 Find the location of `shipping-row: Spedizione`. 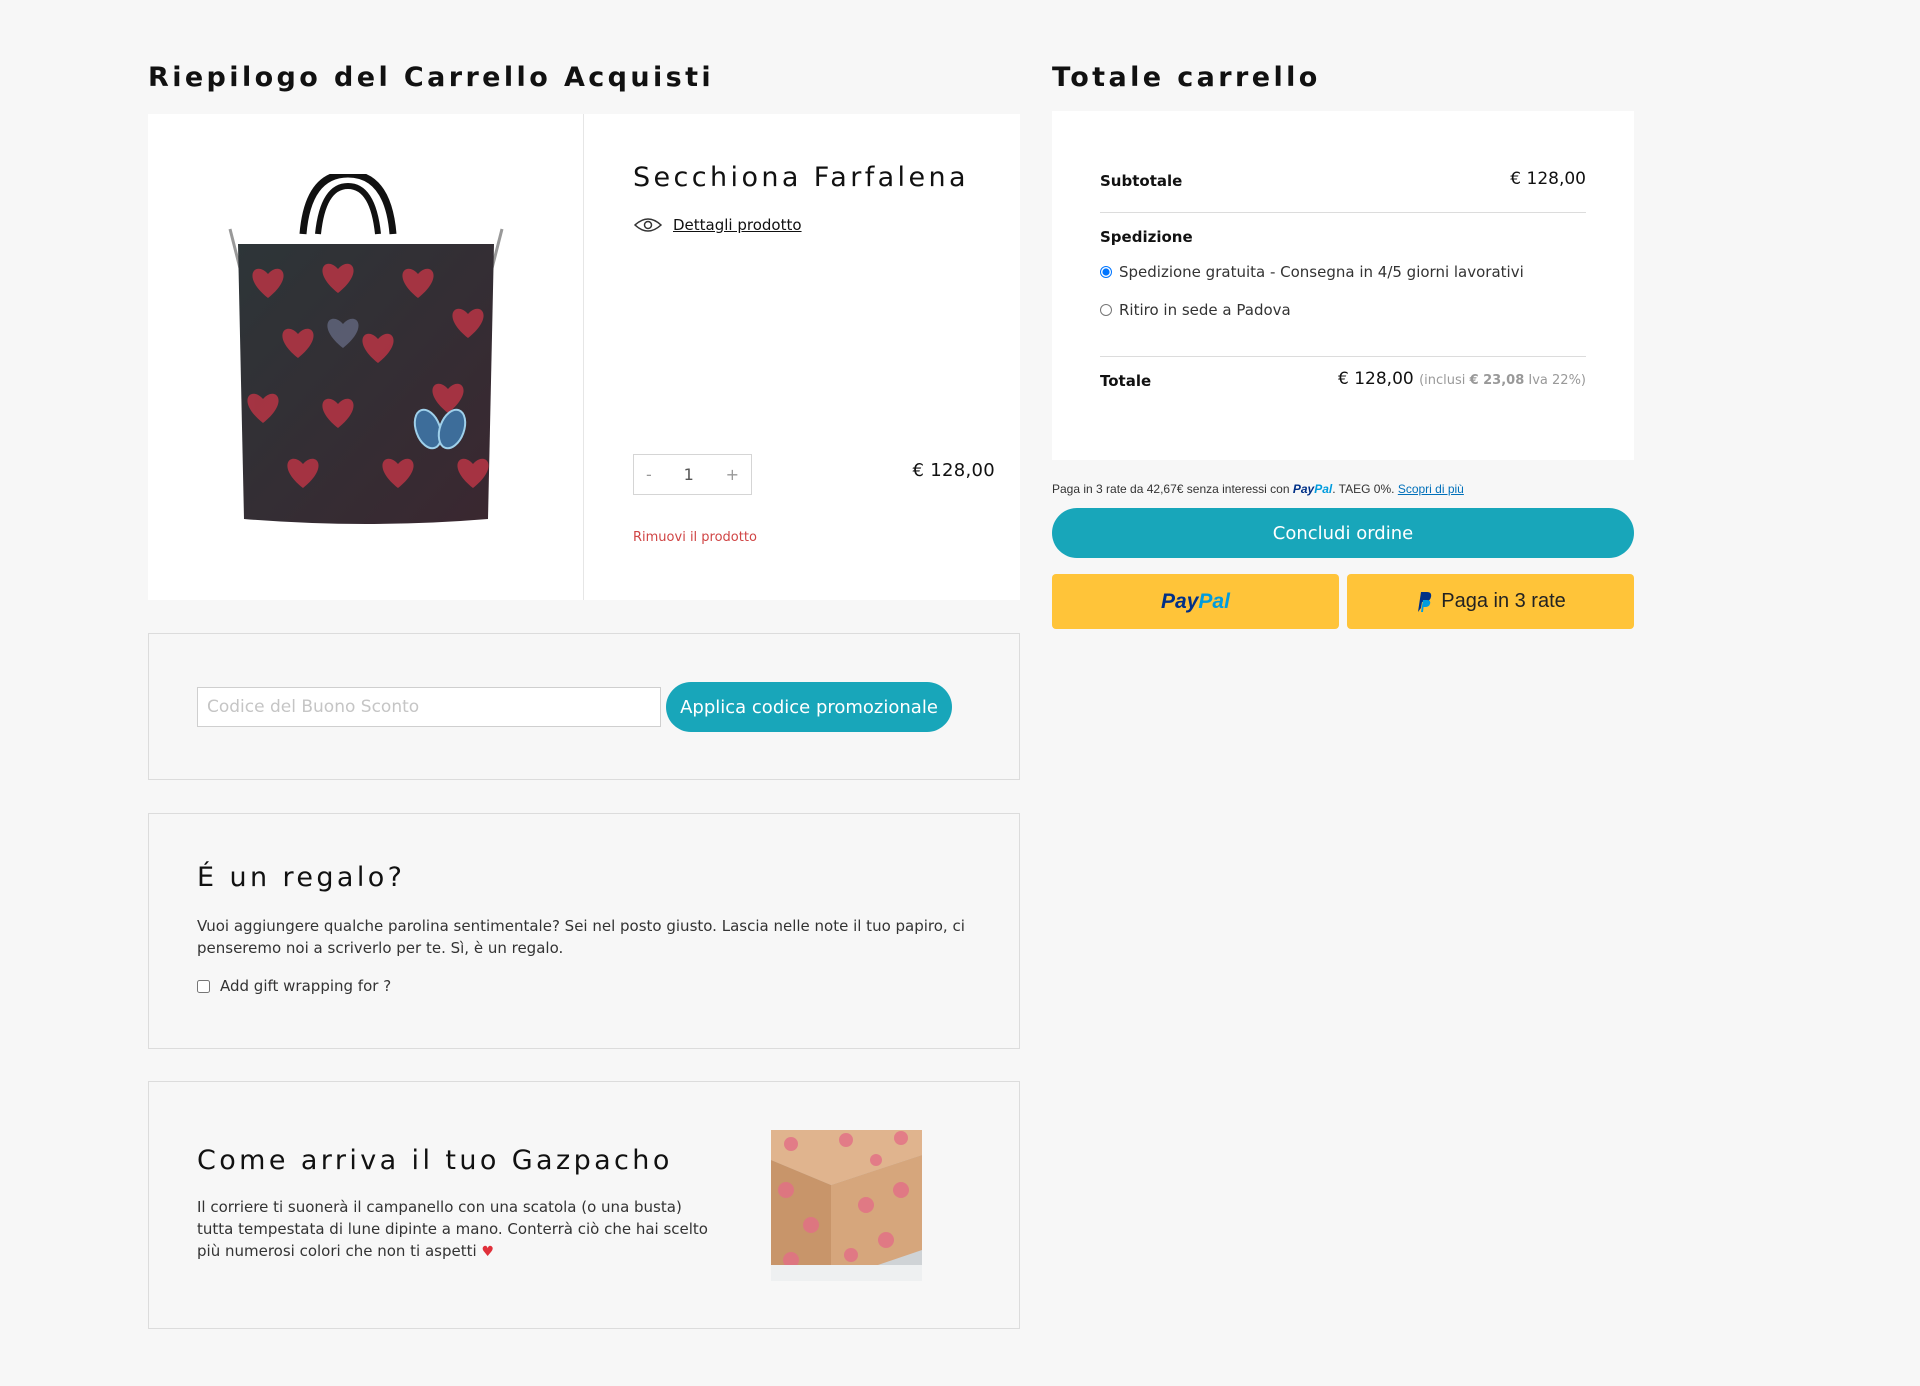

shipping-row: Spedizione is located at coordinates (1343, 236).